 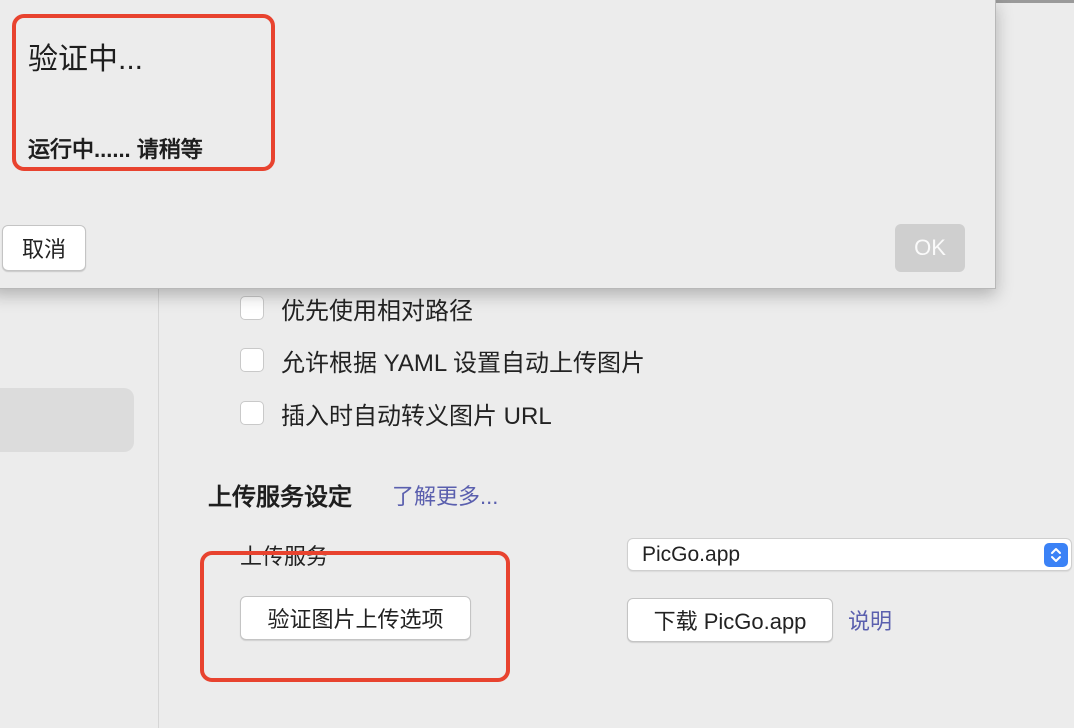 I want to click on checkbox-row-relative-path: 优先使用相对路径, so click(x=356, y=309).